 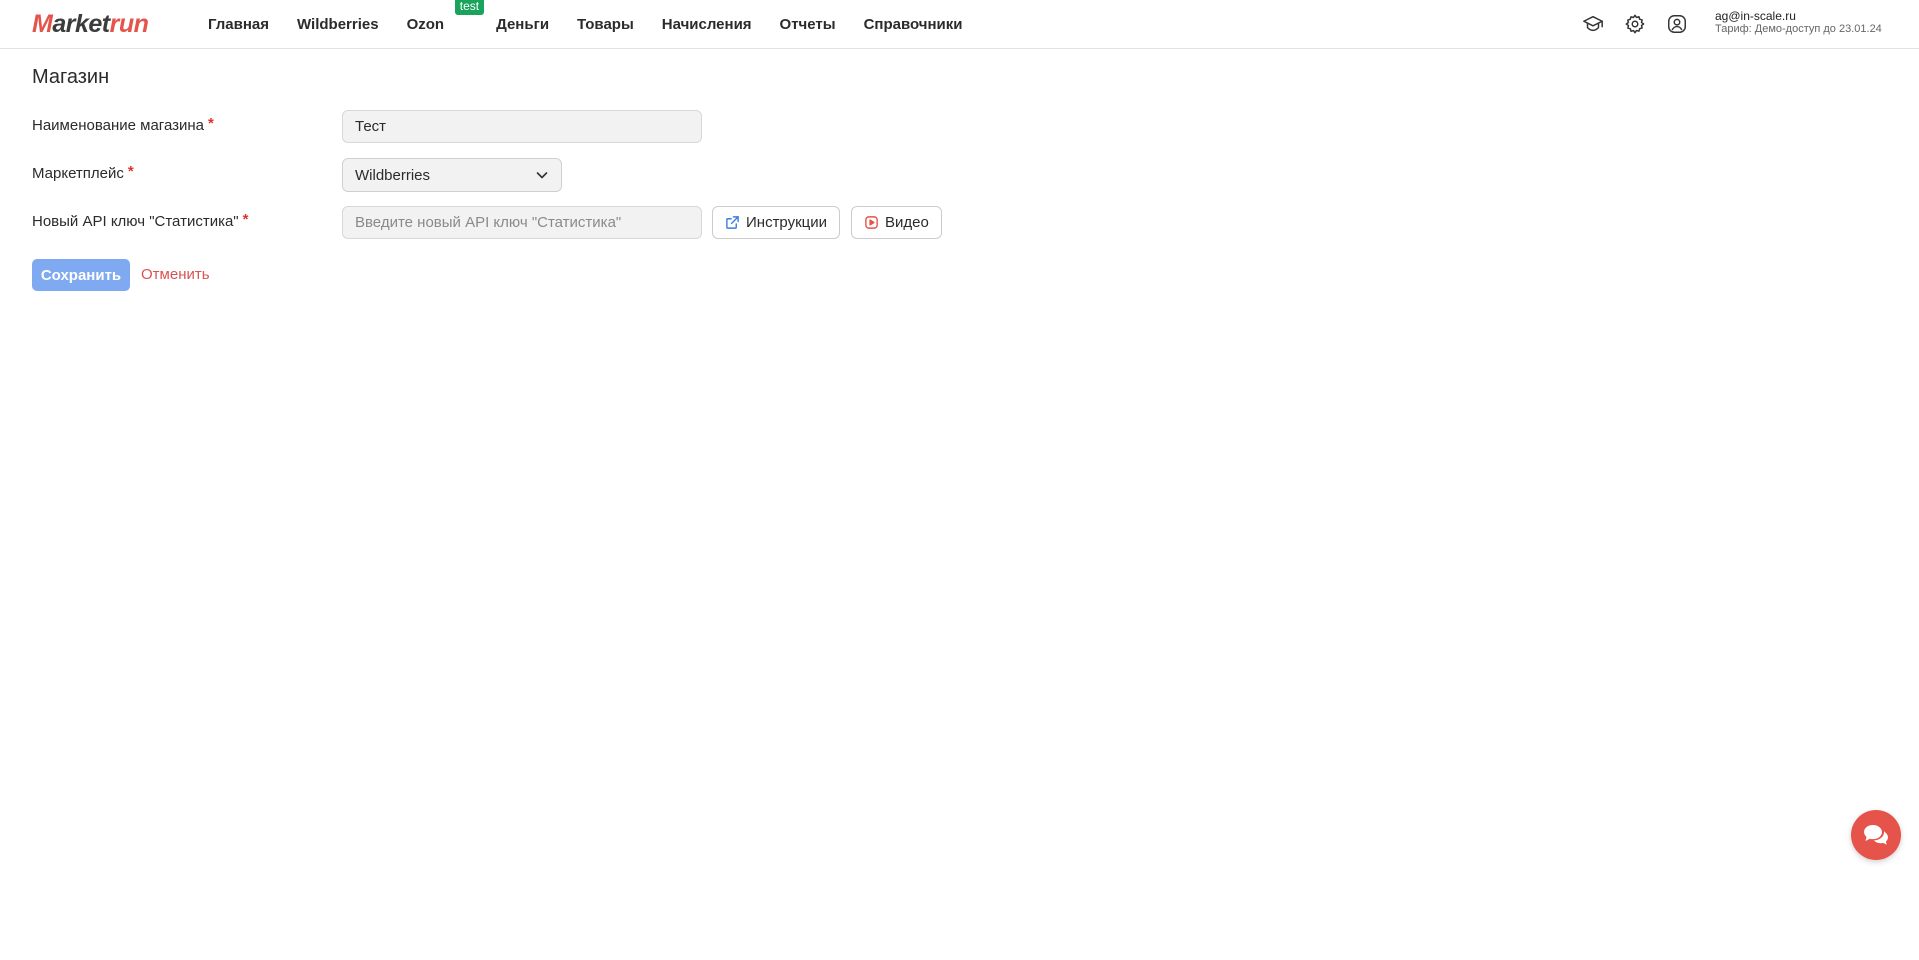 What do you see at coordinates (78, 173) in the screenshot?
I see `marketplace-label-text: Маркетплейс` at bounding box center [78, 173].